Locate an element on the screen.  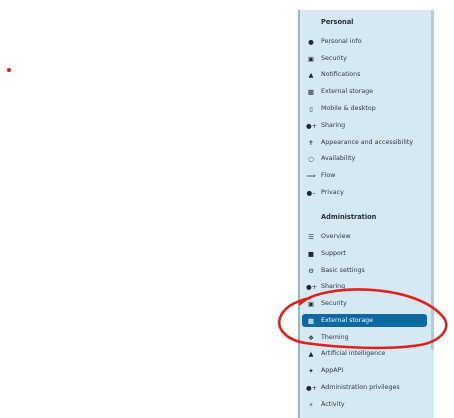
sidebar-item-label: Notifications is located at coordinates (341, 74).